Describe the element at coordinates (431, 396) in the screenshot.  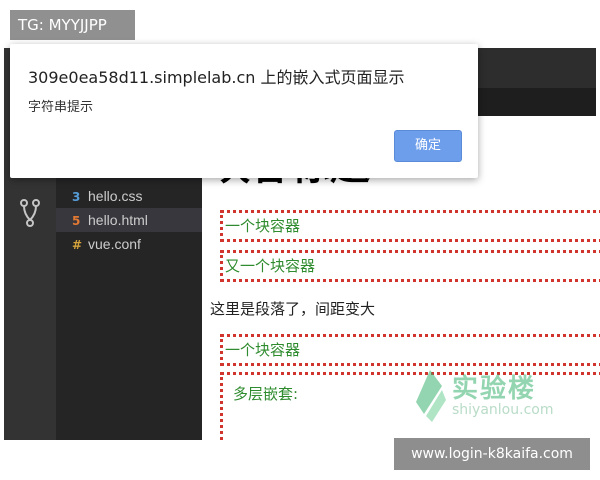
I see `leaf-logo-icon` at that location.